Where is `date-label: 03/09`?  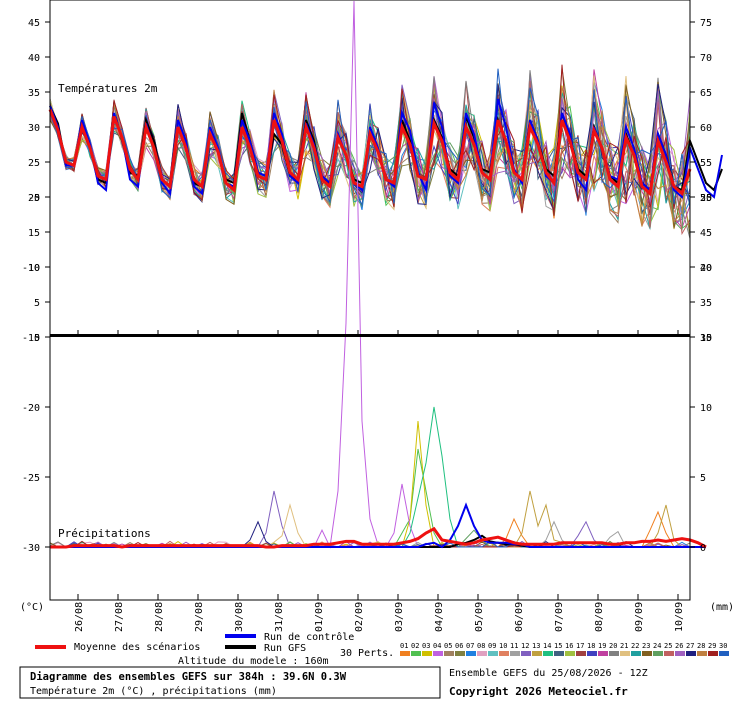
date-label: 03/09 is located at coordinates (399, 617).